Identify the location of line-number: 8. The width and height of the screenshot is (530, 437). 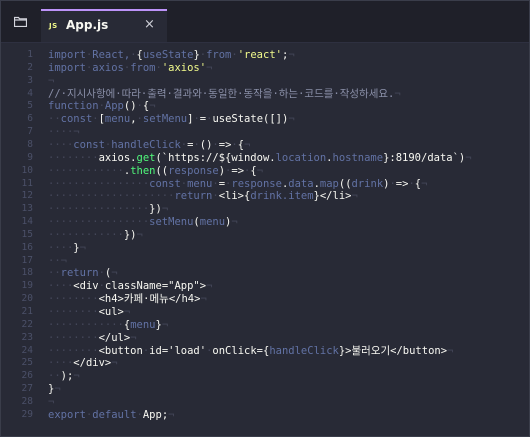
(30, 144).